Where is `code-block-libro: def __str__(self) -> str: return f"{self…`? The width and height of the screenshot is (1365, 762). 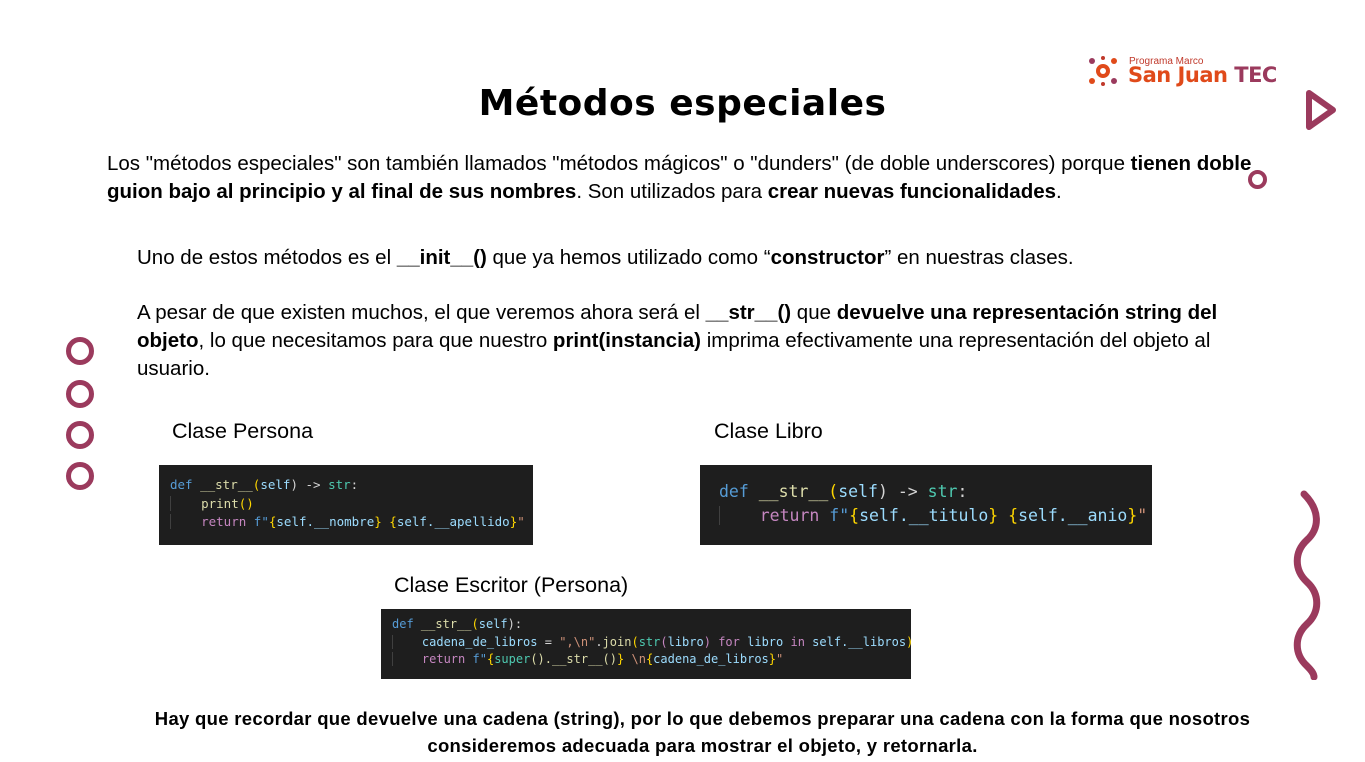
code-block-libro: def __str__(self) -> str: return f"{self… is located at coordinates (926, 505).